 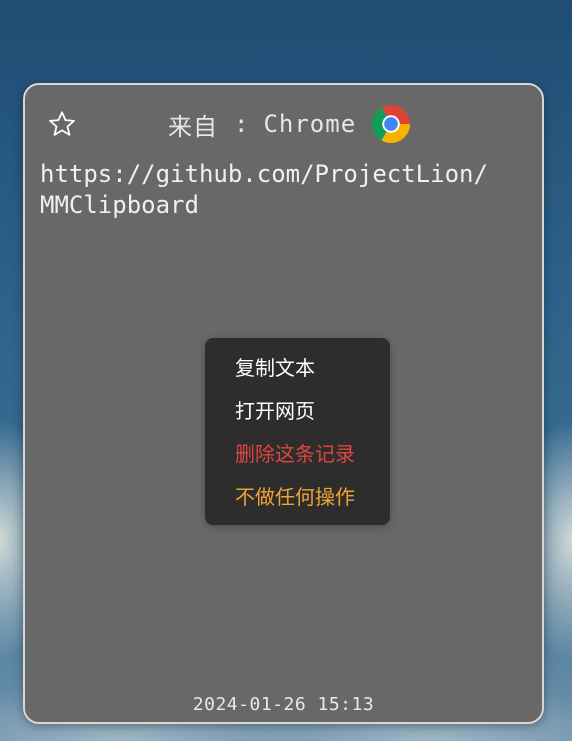 I want to click on context-menu: 复制文本 打开网页 删除这条记录 不做任何操作, so click(x=297, y=431).